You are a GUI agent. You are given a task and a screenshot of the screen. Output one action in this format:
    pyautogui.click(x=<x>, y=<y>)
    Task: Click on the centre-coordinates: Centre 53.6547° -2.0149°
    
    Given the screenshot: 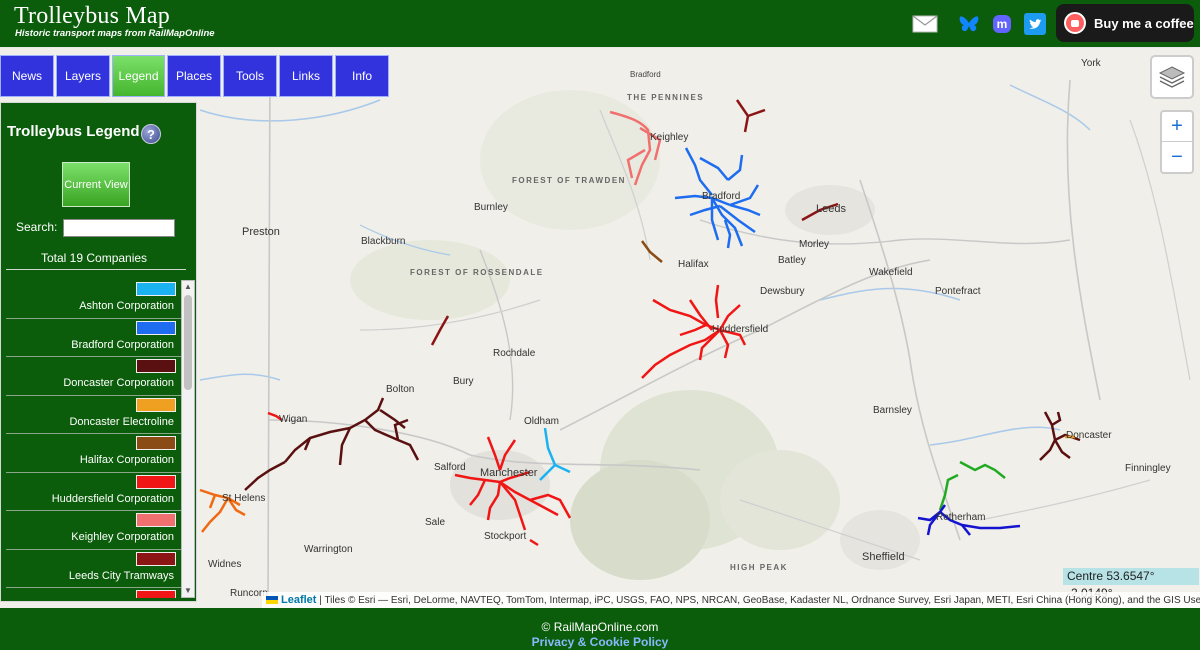 What is the action you would take?
    pyautogui.click(x=1131, y=584)
    